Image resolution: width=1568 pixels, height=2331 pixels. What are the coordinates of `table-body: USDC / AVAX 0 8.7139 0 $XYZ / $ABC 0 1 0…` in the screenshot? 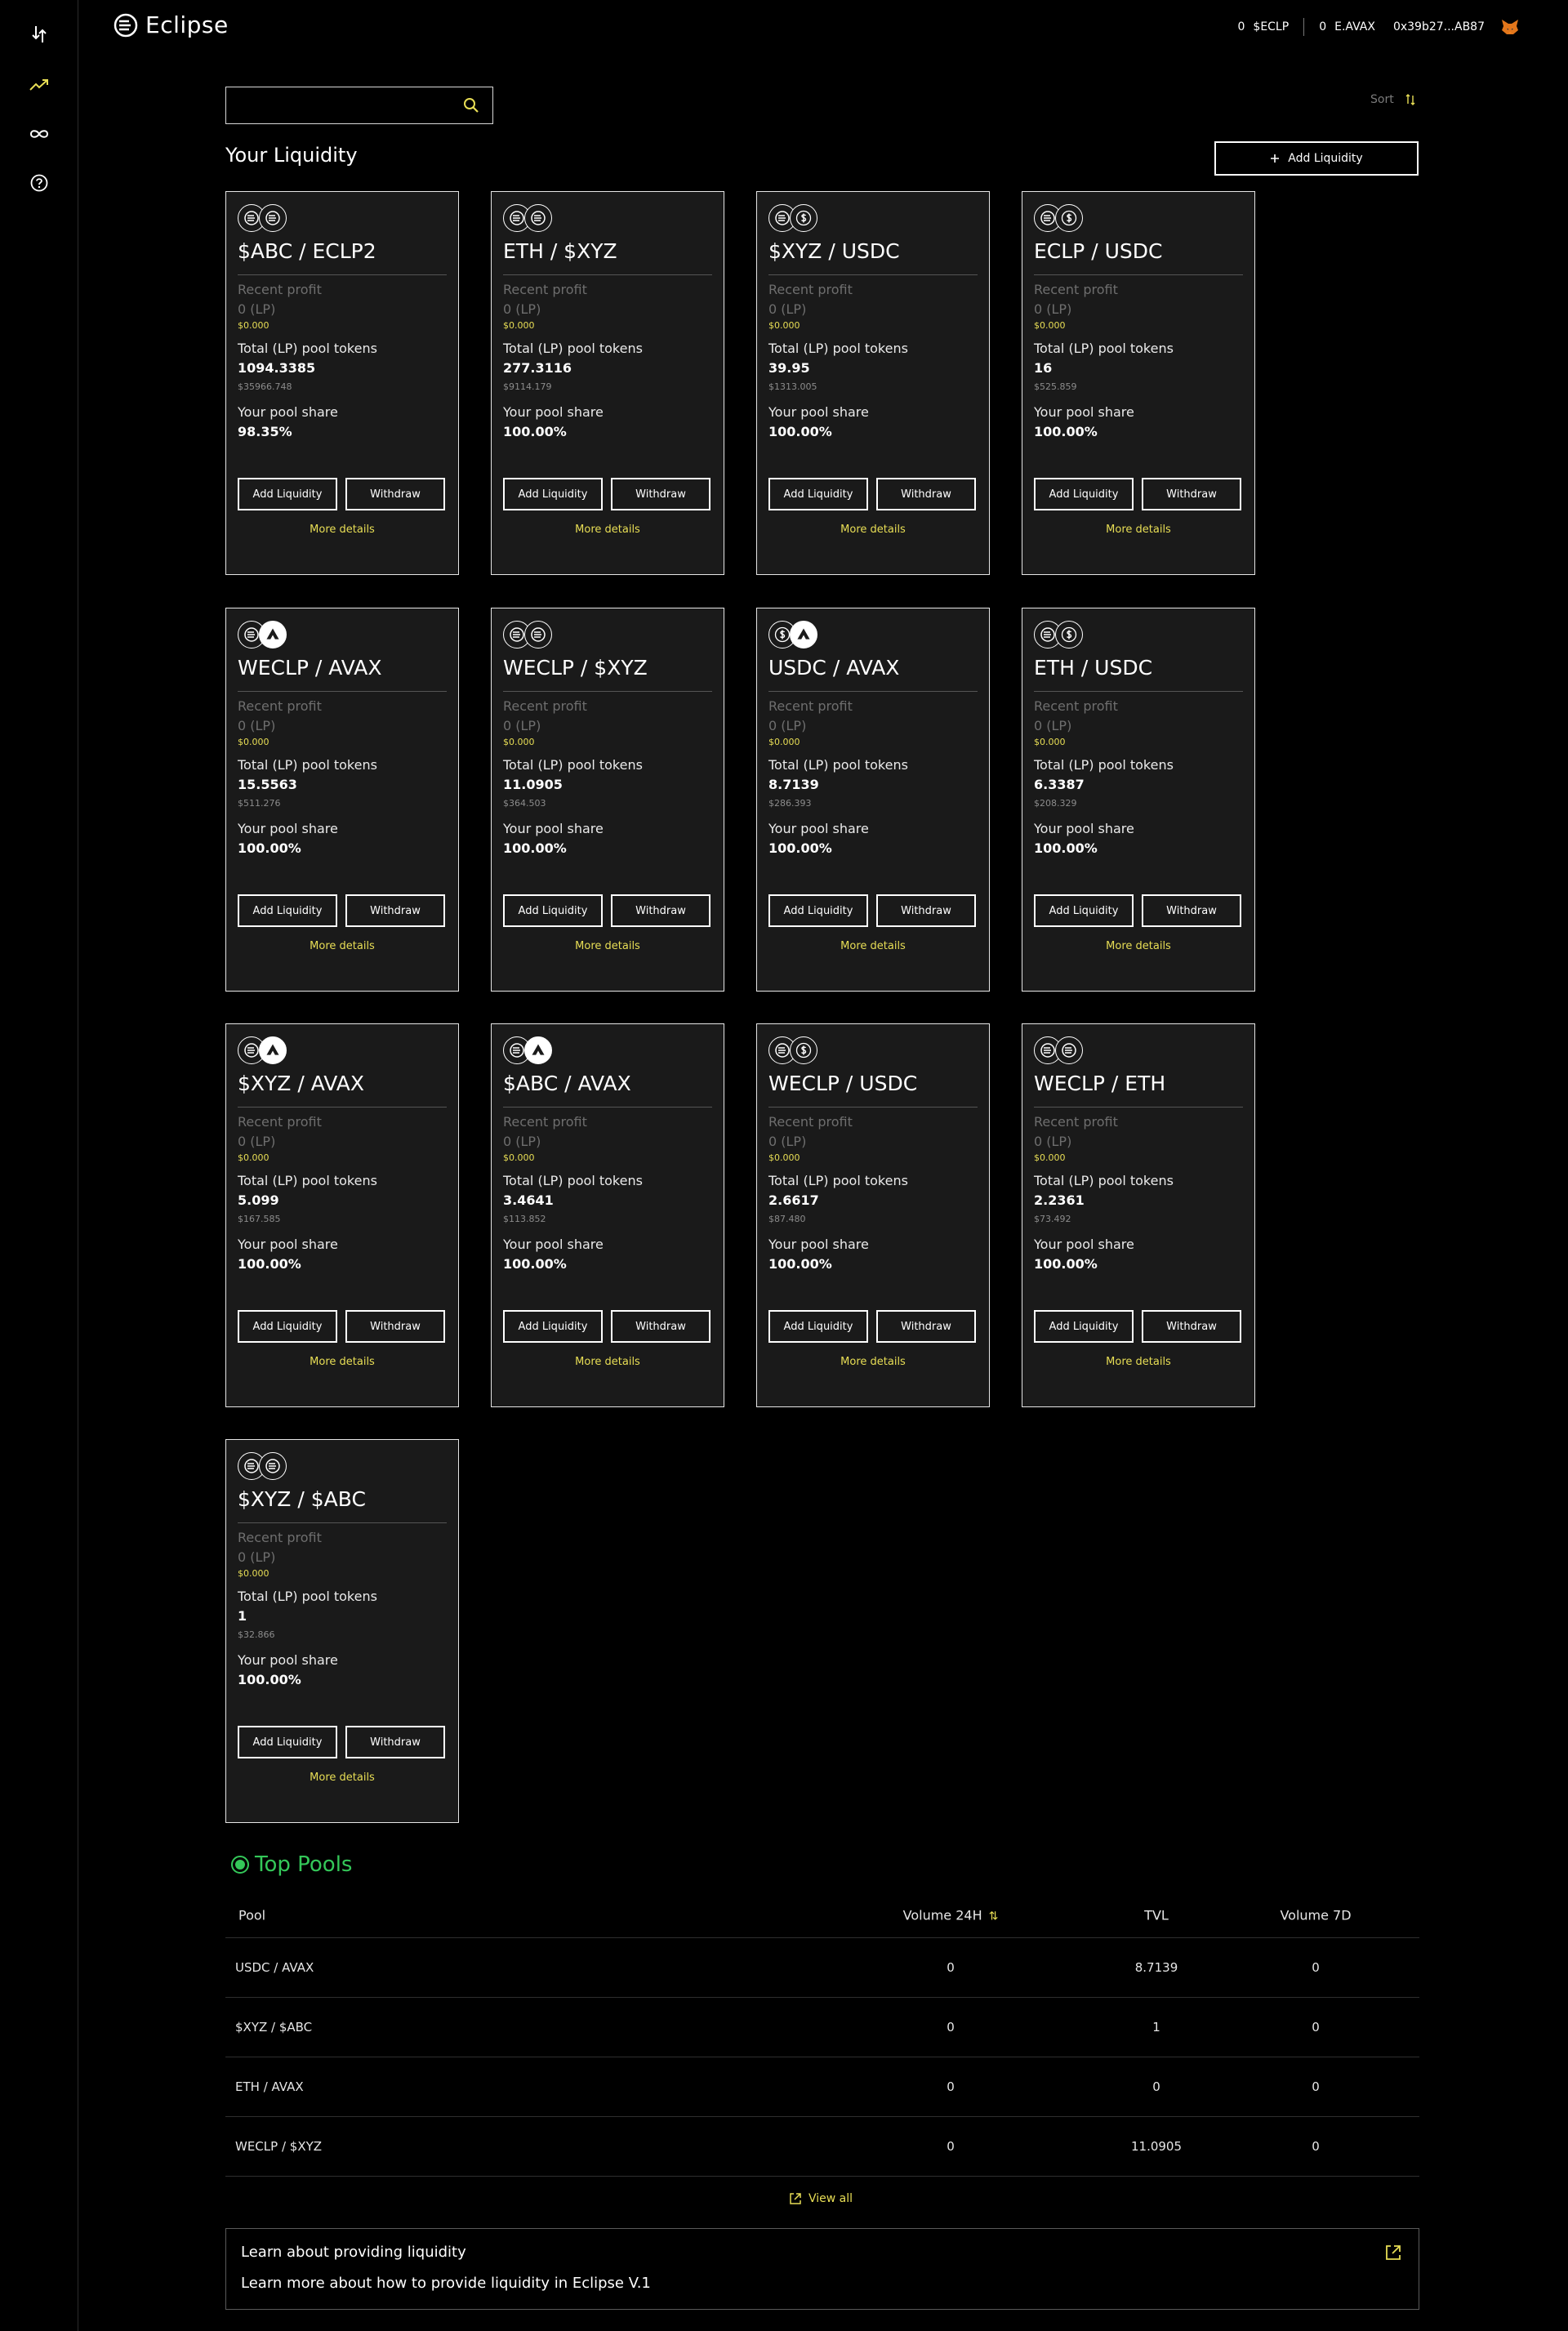 It's located at (822, 2057).